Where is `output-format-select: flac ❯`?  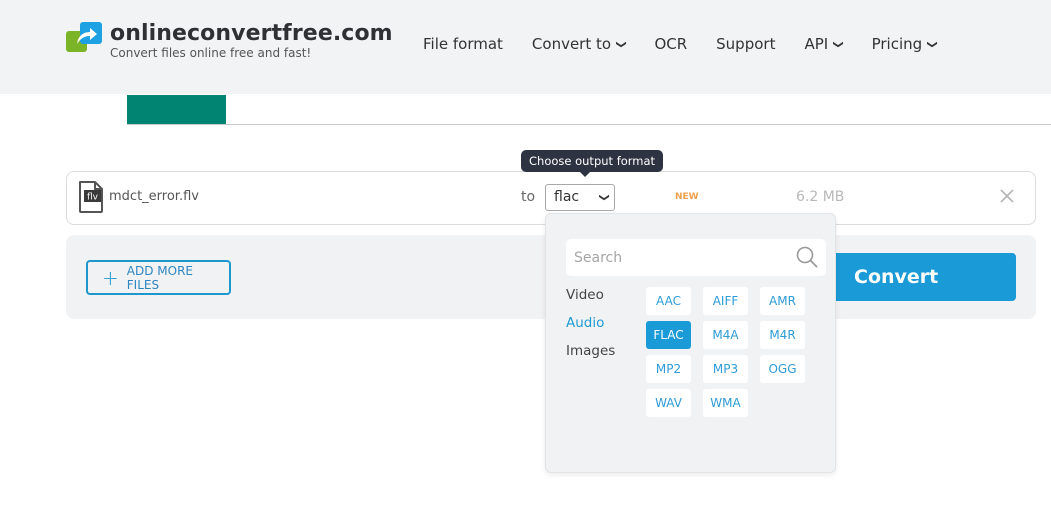
output-format-select: flac ❯ is located at coordinates (580, 197).